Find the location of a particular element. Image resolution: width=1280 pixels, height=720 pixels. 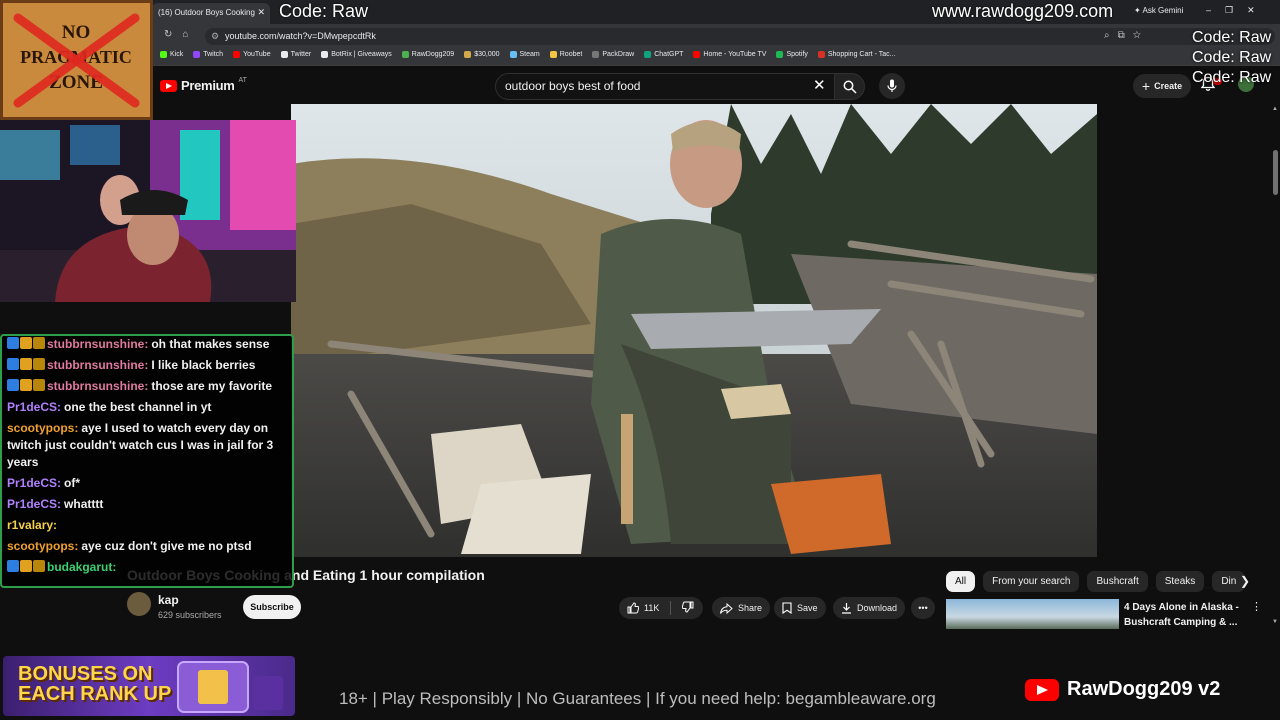

youtube-play-icon is located at coordinates (168, 85).